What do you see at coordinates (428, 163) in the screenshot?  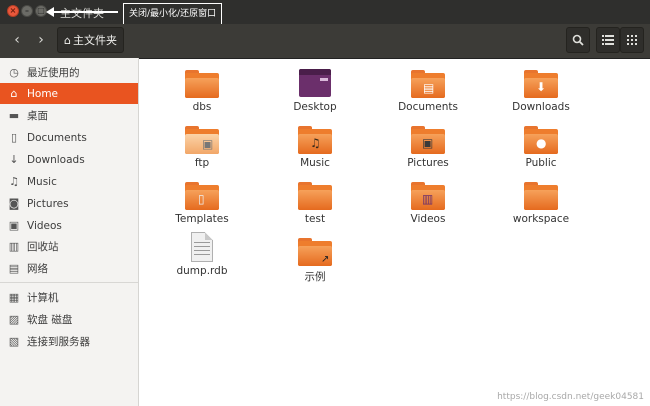 I see `file-label: Pictures` at bounding box center [428, 163].